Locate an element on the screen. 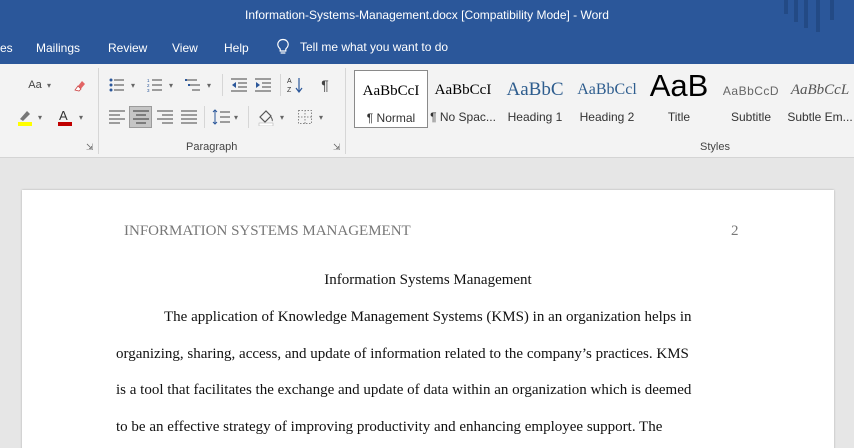 The image size is (854, 448). tell-me-search: Tell me what you want to do is located at coordinates (362, 47).